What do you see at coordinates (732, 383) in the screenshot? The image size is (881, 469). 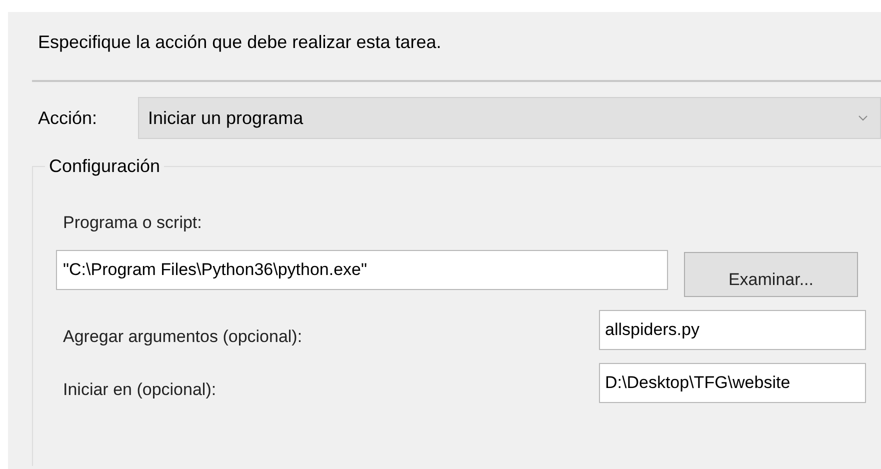 I see `text-field: D:\Desktop\TFG\website` at bounding box center [732, 383].